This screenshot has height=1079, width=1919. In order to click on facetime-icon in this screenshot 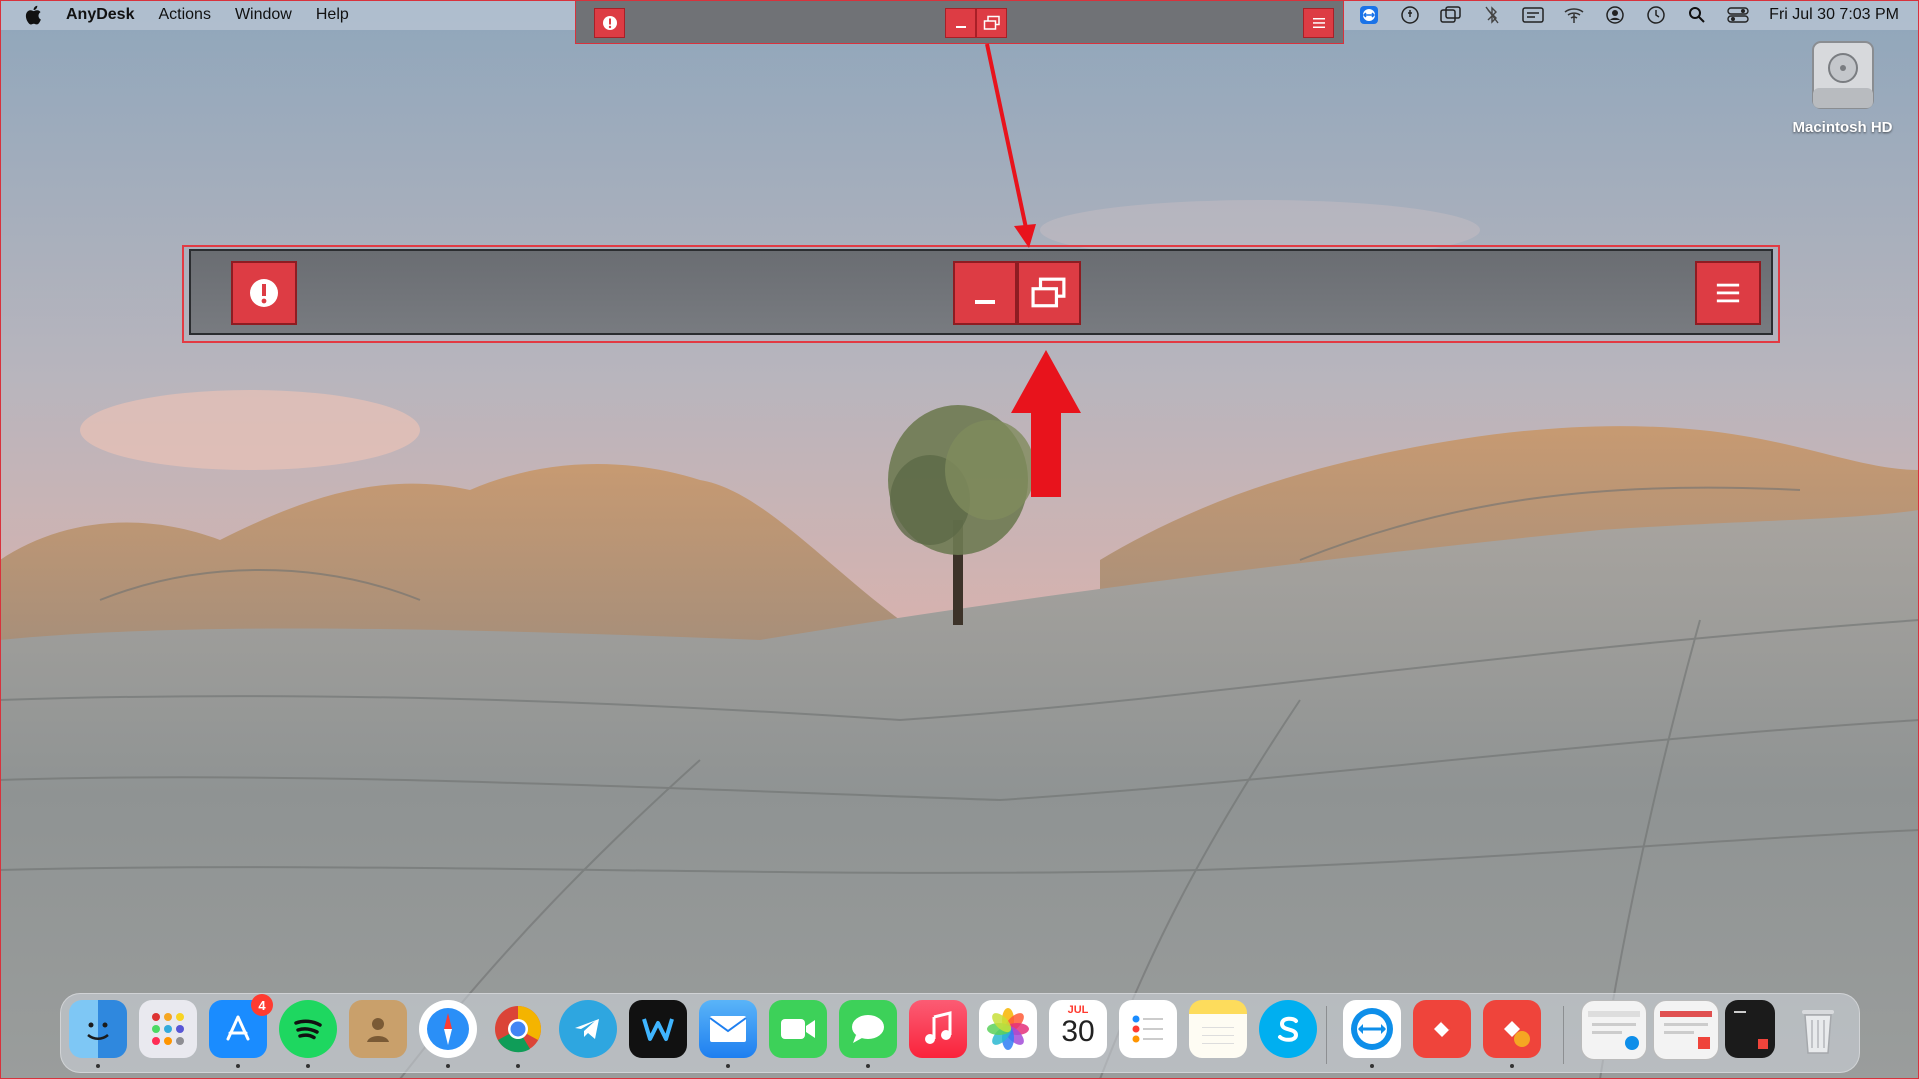, I will do `click(798, 1029)`.